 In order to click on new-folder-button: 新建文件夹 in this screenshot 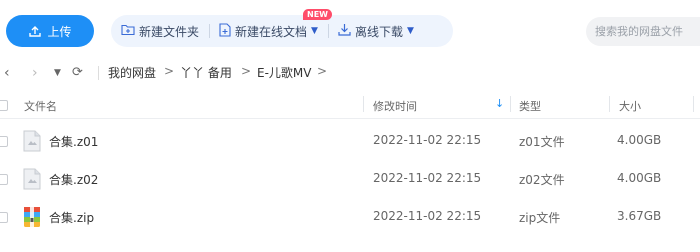, I will do `click(160, 31)`.